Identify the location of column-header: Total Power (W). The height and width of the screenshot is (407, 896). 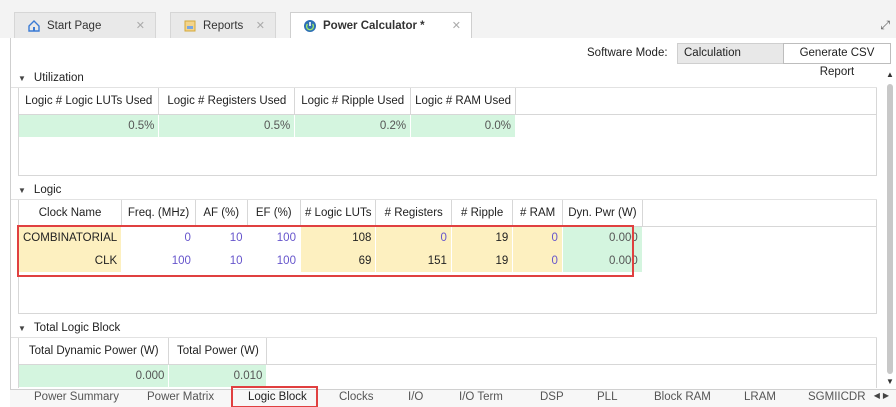
(218, 351).